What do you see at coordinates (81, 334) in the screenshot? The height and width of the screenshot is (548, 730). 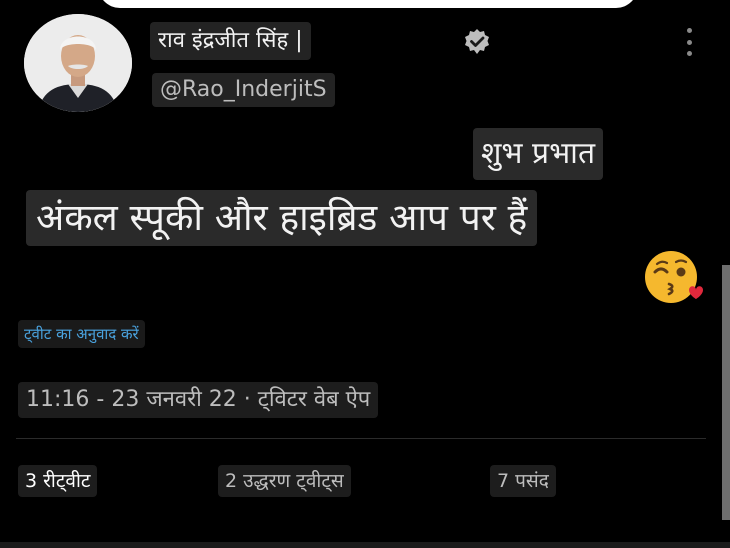 I see `translate-tweet-link: ट्वीट का अनुवाद करें` at bounding box center [81, 334].